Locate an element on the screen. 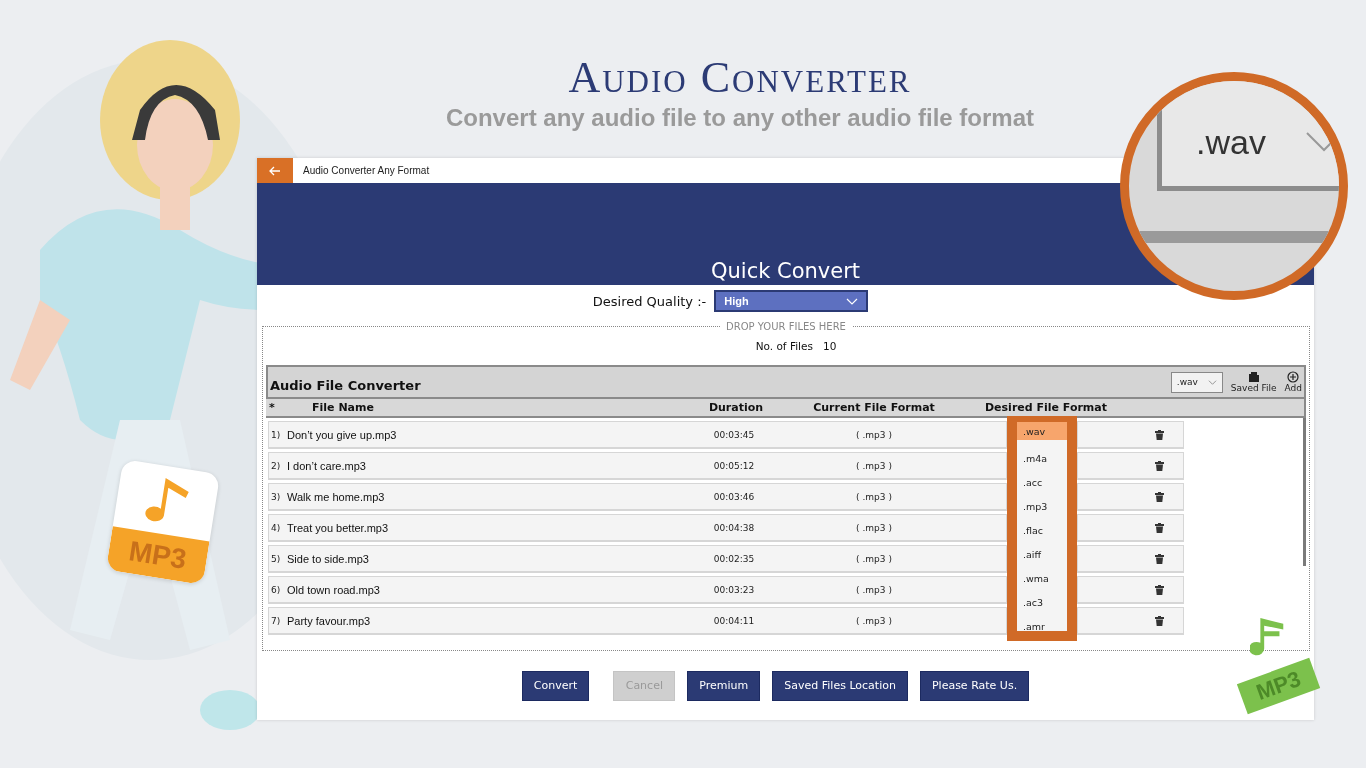  back-arrow-icon is located at coordinates (275, 170).